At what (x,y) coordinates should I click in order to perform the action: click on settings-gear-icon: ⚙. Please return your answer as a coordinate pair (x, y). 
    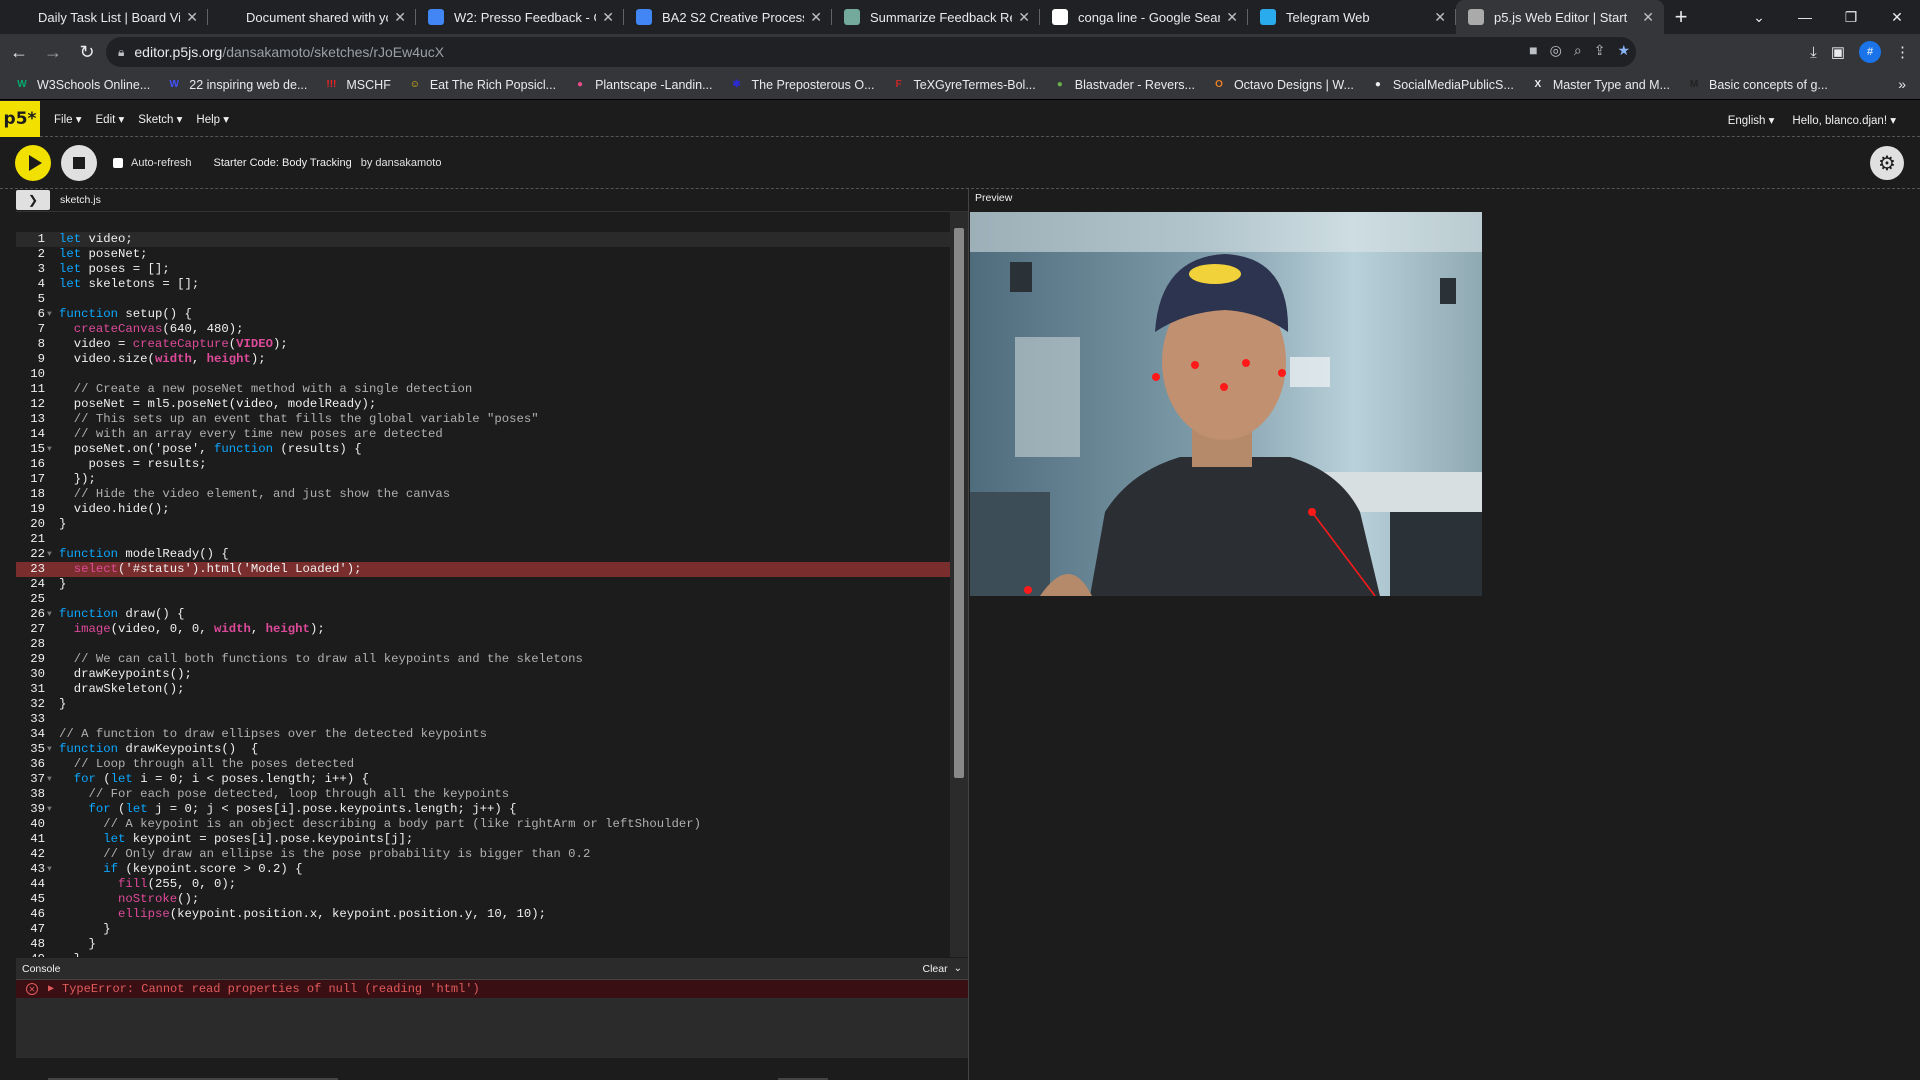
    Looking at the image, I should click on (1887, 163).